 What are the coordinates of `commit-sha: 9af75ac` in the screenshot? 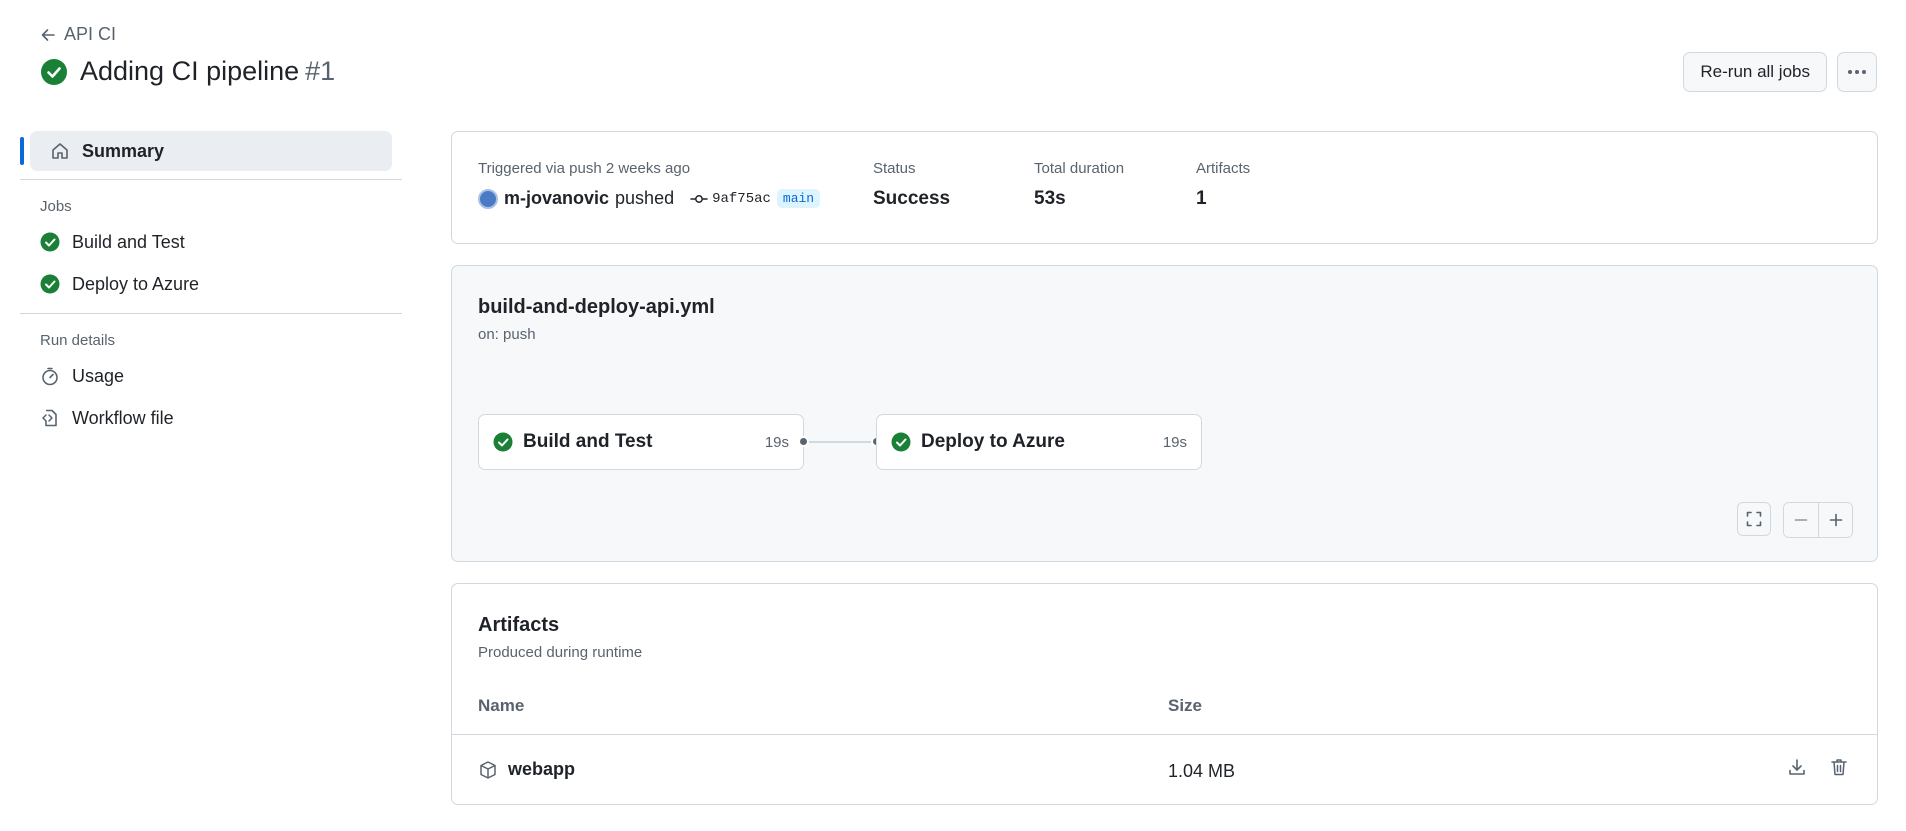 It's located at (741, 198).